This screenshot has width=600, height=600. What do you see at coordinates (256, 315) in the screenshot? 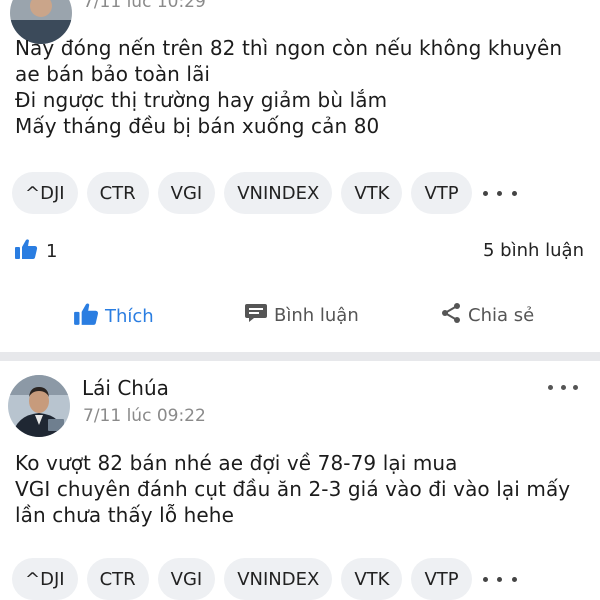
I see `speech-bubble-icon` at bounding box center [256, 315].